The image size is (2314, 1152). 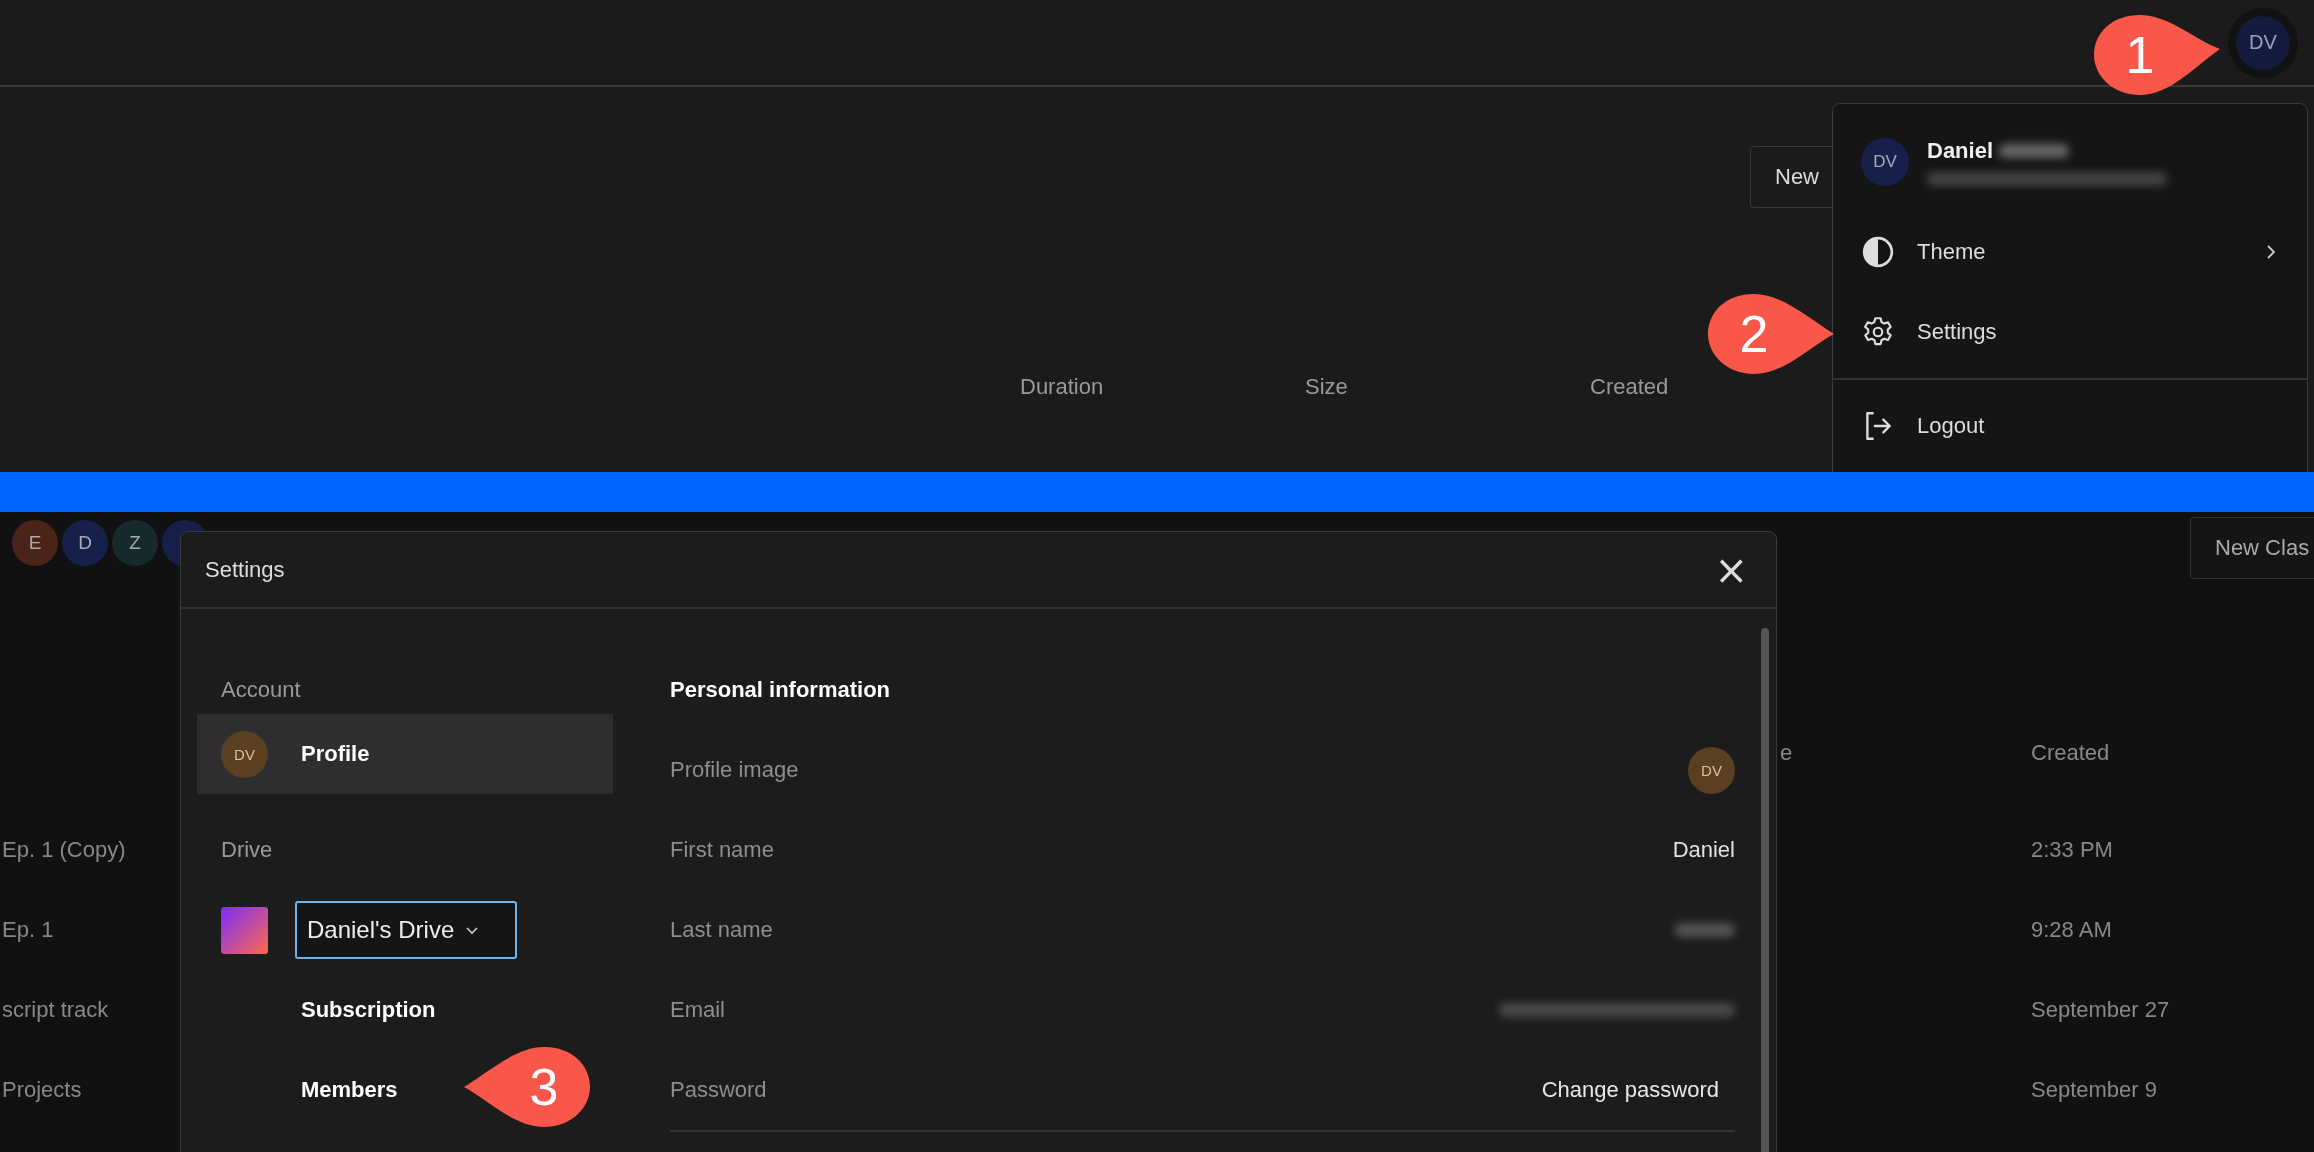 I want to click on column-header: e, so click(x=1787, y=753).